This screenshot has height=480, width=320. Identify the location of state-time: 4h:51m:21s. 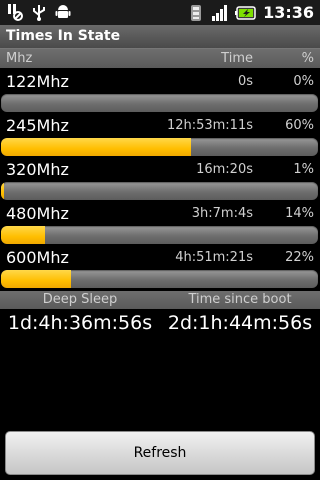
(214, 257).